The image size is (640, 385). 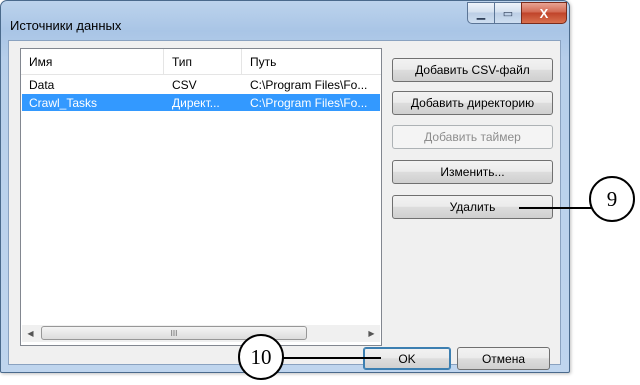 What do you see at coordinates (472, 70) in the screenshot?
I see `add-csv-button: Добавить CSV-файл` at bounding box center [472, 70].